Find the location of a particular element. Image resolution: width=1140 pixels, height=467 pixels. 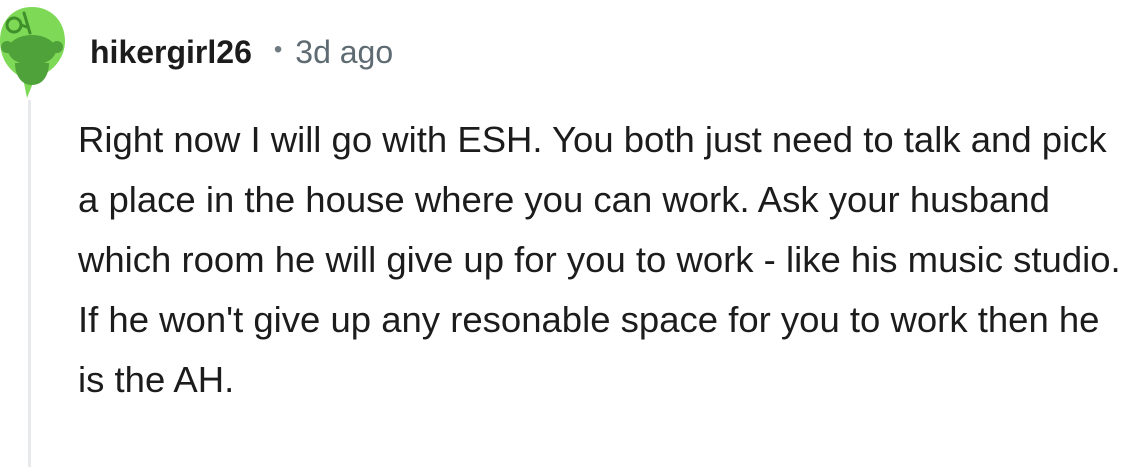

snoo-avatar-icon is located at coordinates (33, 51).